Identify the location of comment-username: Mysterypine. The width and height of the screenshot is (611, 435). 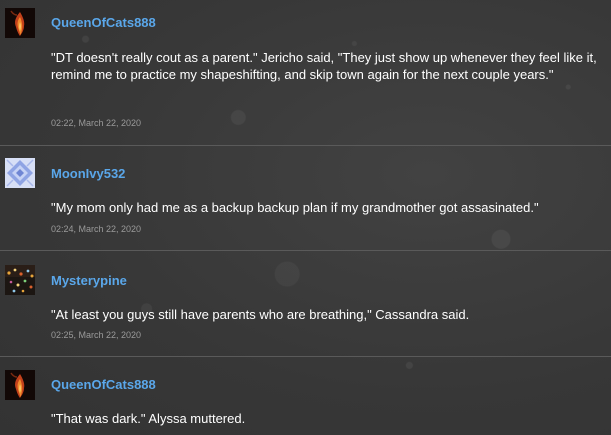
(89, 280).